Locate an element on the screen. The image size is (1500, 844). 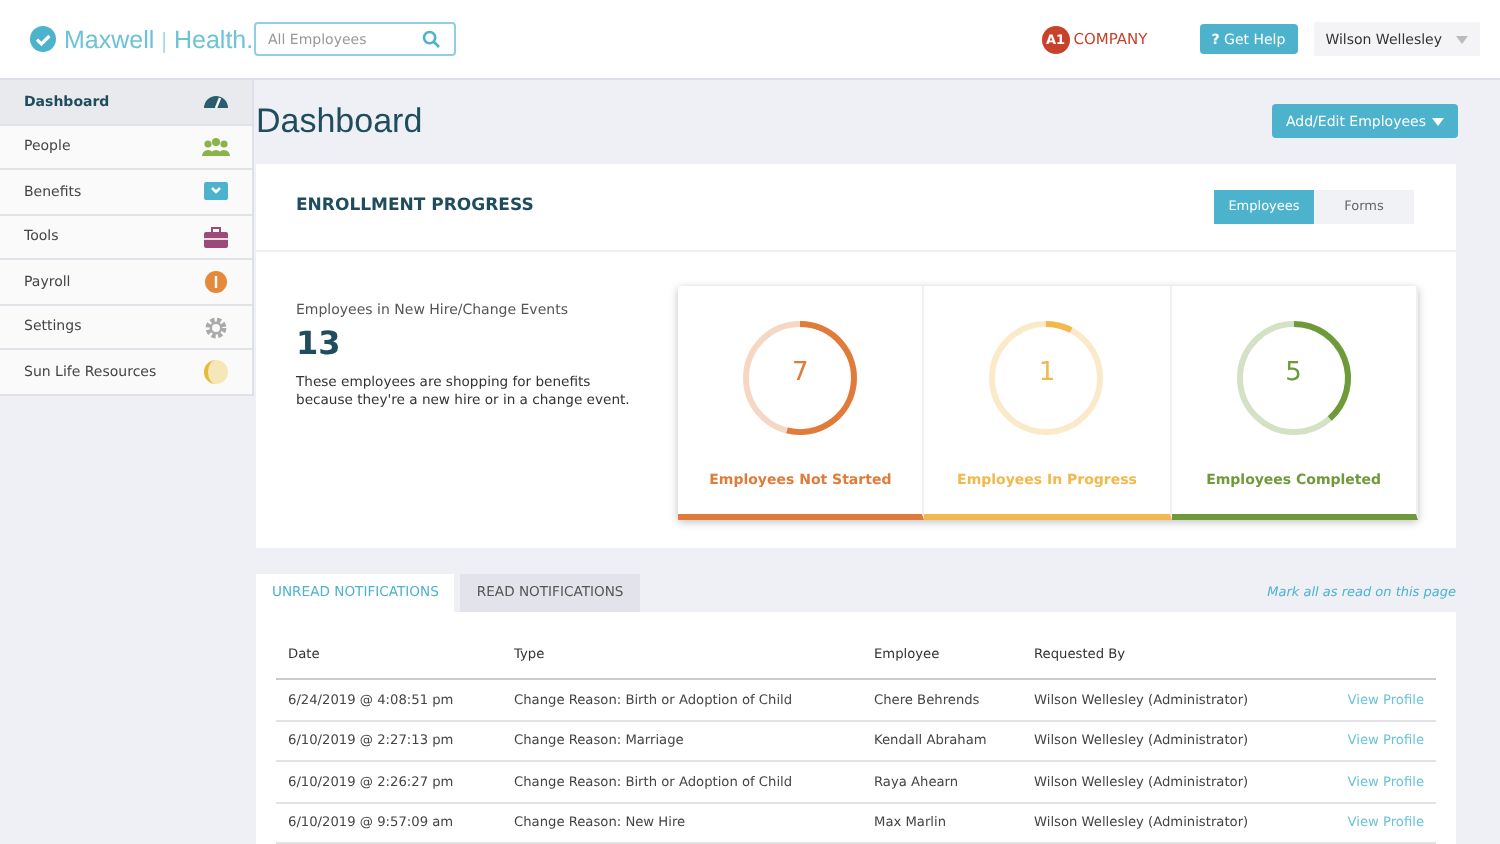
section-title: ENROLLMENT PROGRESS is located at coordinates (415, 206).